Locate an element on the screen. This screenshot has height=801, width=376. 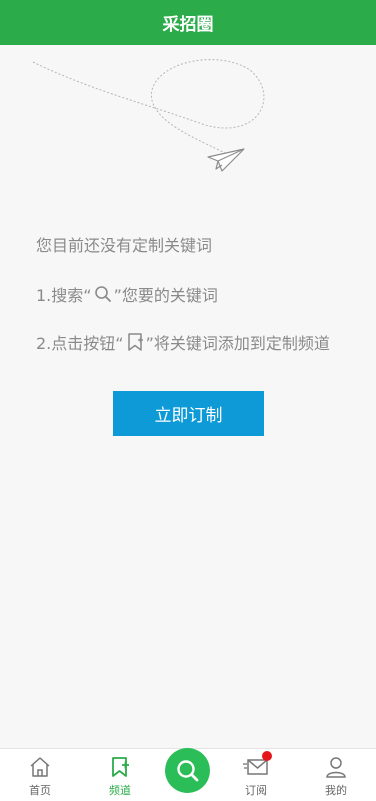
center-search-button is located at coordinates (187, 770).